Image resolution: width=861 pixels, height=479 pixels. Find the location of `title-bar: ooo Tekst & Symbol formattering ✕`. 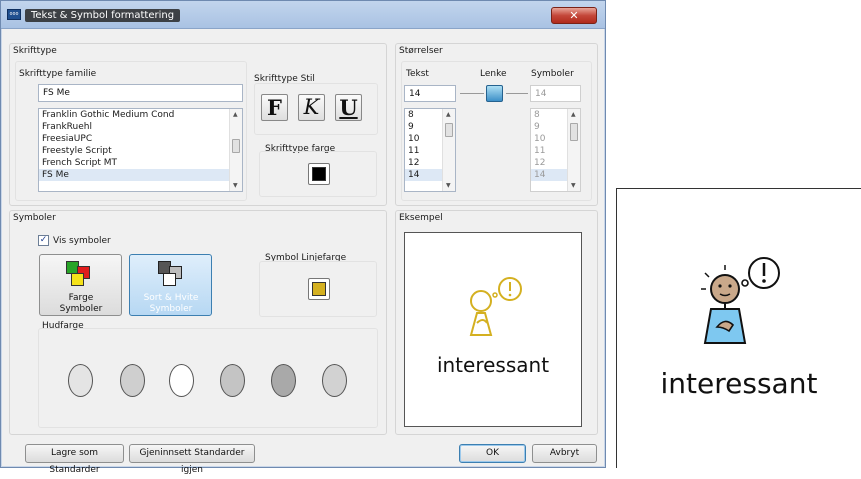

title-bar: ooo Tekst & Symbol formattering ✕ is located at coordinates (303, 15).